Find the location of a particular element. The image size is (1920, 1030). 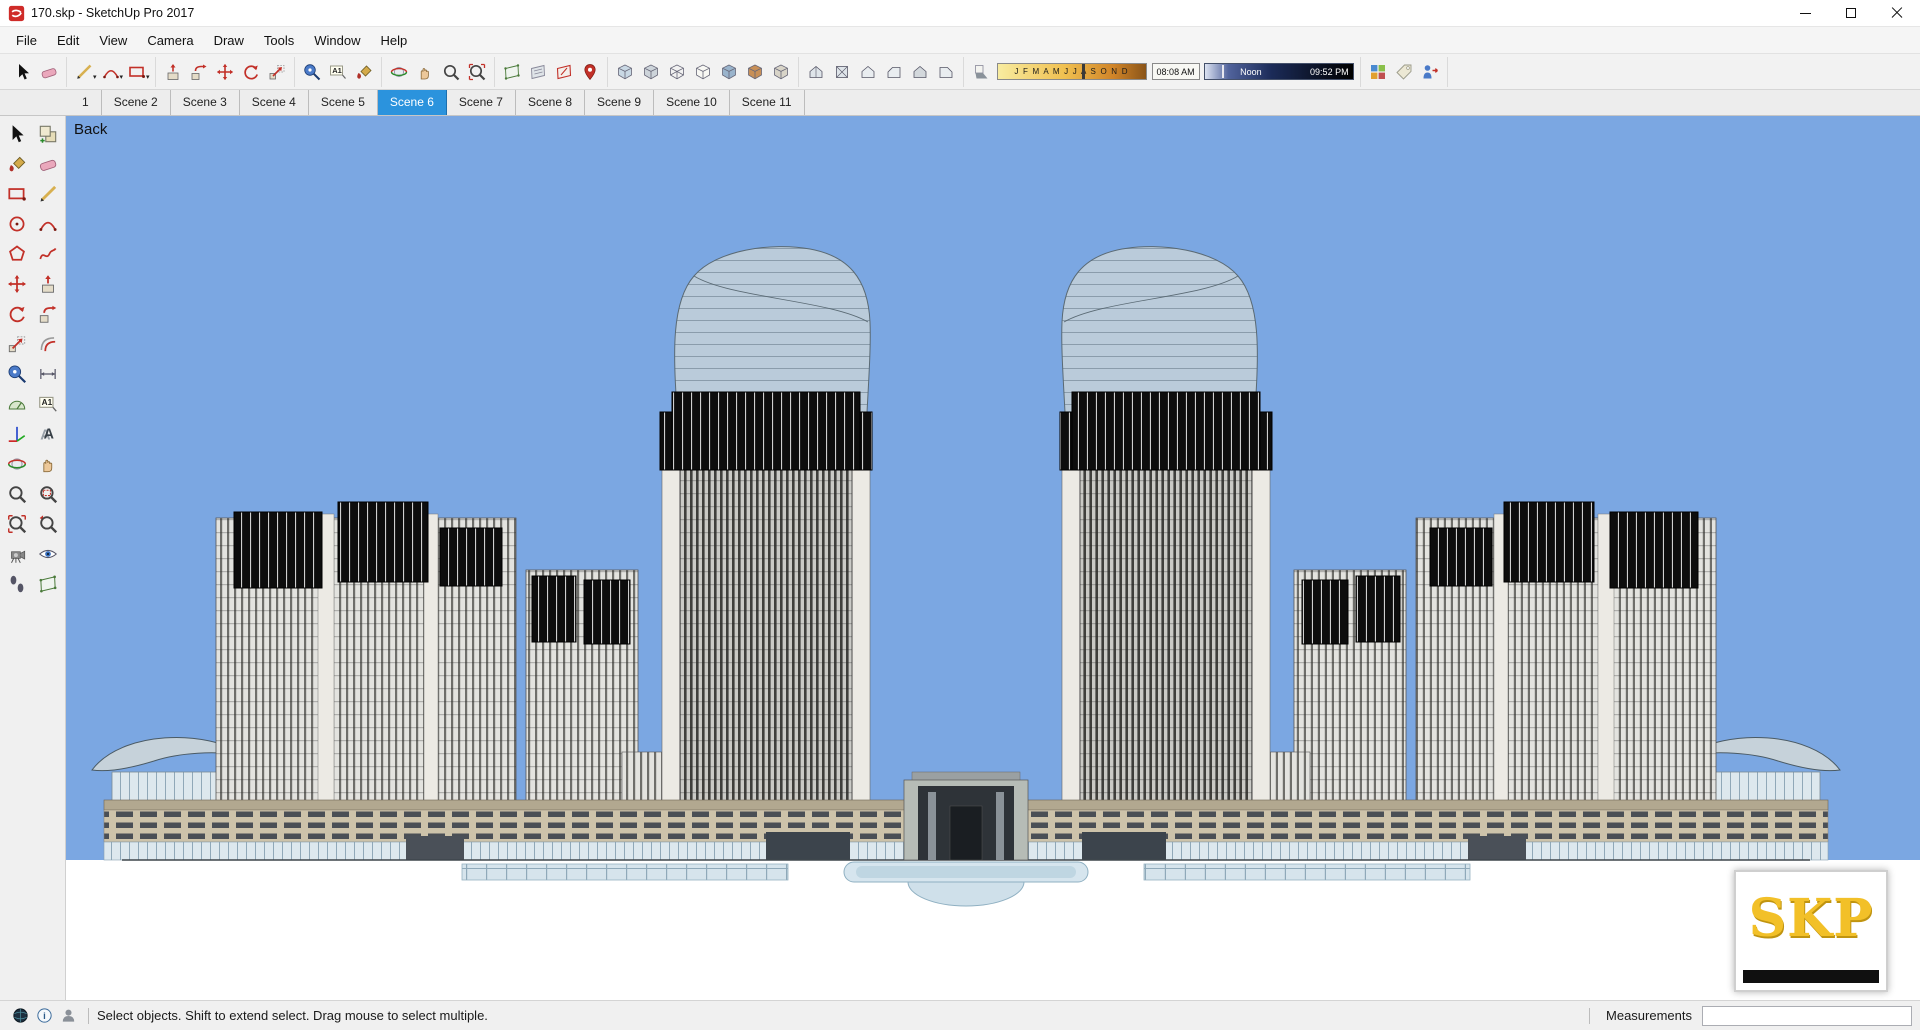

tag-icon is located at coordinates (1404, 72).